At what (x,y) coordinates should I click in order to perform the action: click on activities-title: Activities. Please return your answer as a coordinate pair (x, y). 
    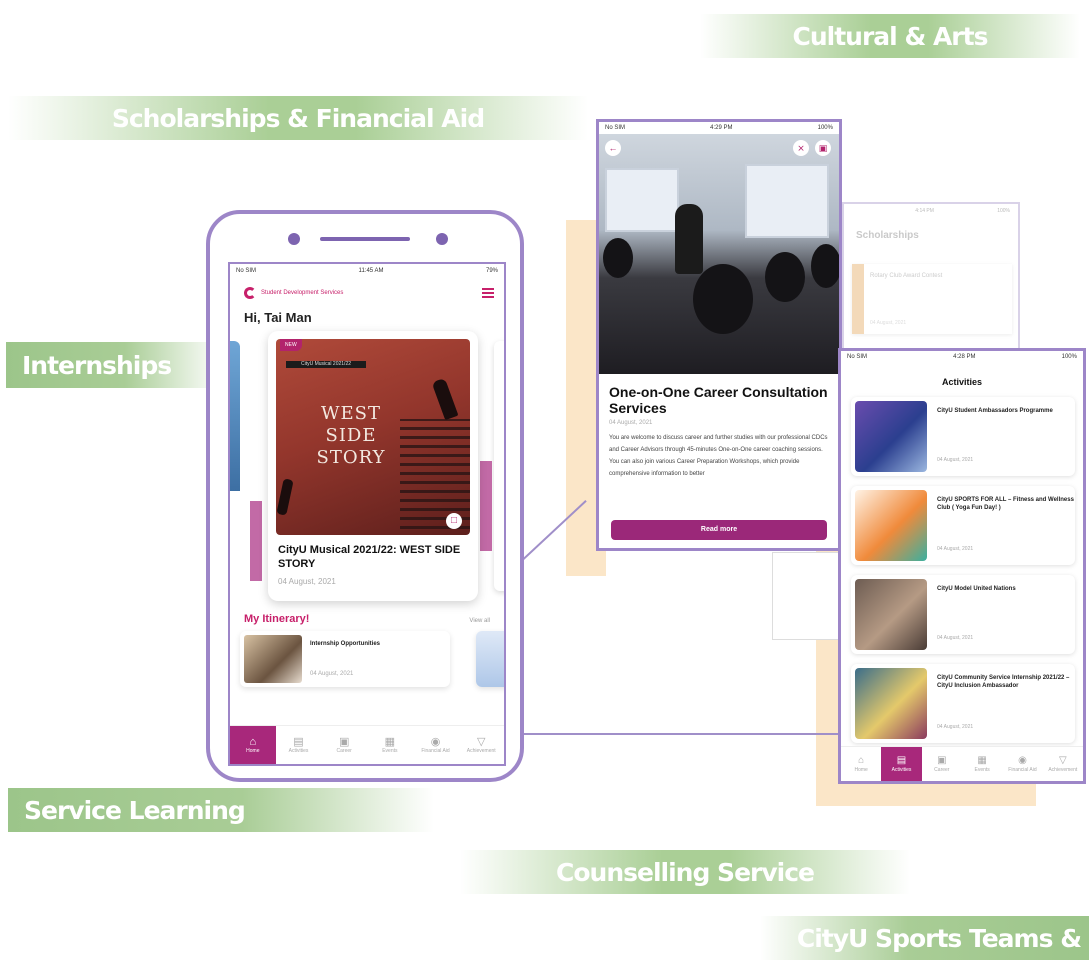
    Looking at the image, I should click on (962, 382).